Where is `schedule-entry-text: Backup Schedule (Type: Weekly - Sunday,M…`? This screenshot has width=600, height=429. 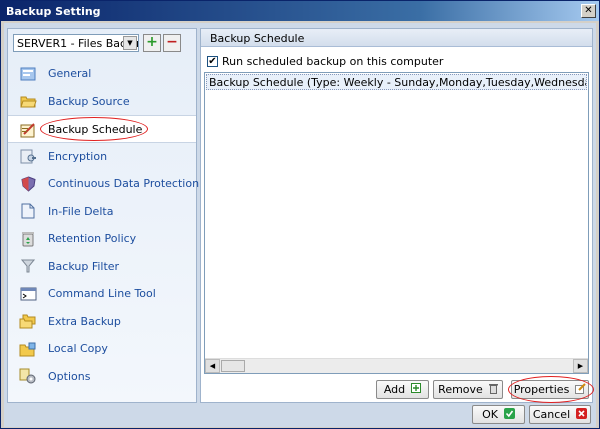
schedule-entry-text: Backup Schedule (Type: Weekly - Sunday,M… is located at coordinates (397, 82).